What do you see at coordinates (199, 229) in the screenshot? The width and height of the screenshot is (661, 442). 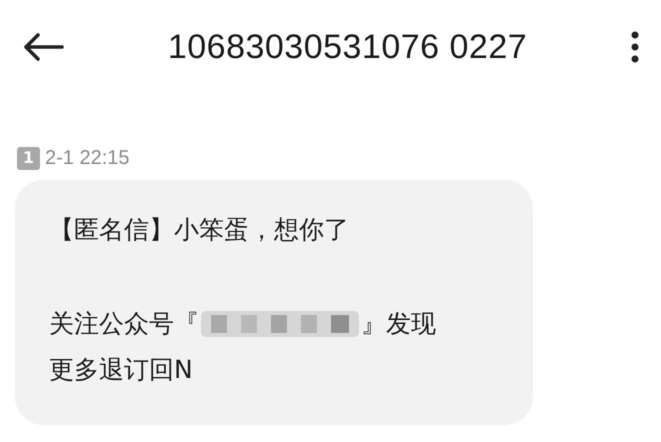 I see `message-text: 【匿名信】小笨蛋，想你了` at bounding box center [199, 229].